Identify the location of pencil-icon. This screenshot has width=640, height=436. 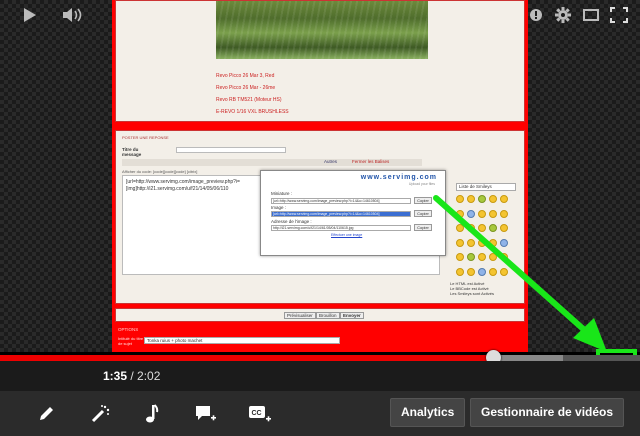
(46, 413).